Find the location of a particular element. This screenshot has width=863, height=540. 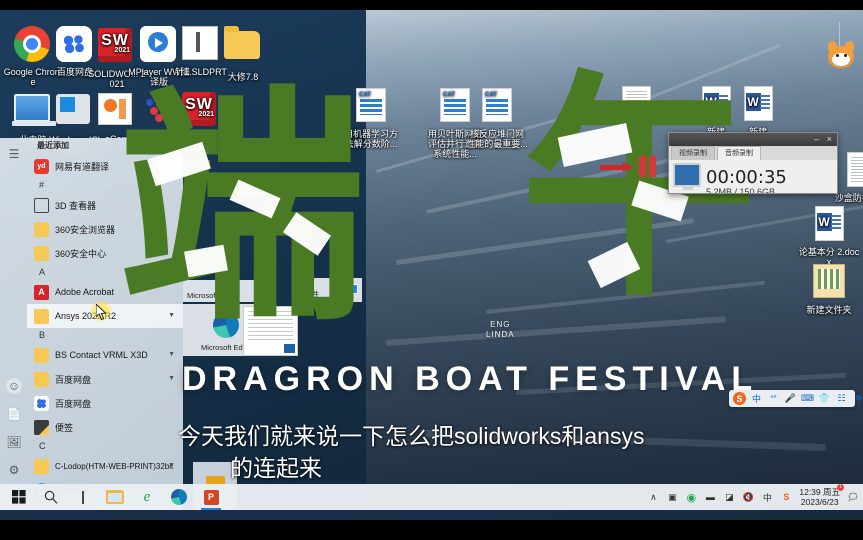

mouse-cursor is located at coordinates (101, 311).